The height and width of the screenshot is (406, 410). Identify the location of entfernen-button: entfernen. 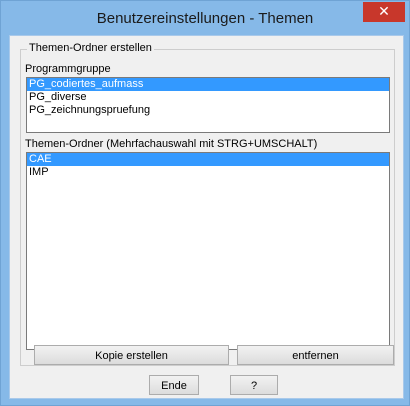
(315, 355).